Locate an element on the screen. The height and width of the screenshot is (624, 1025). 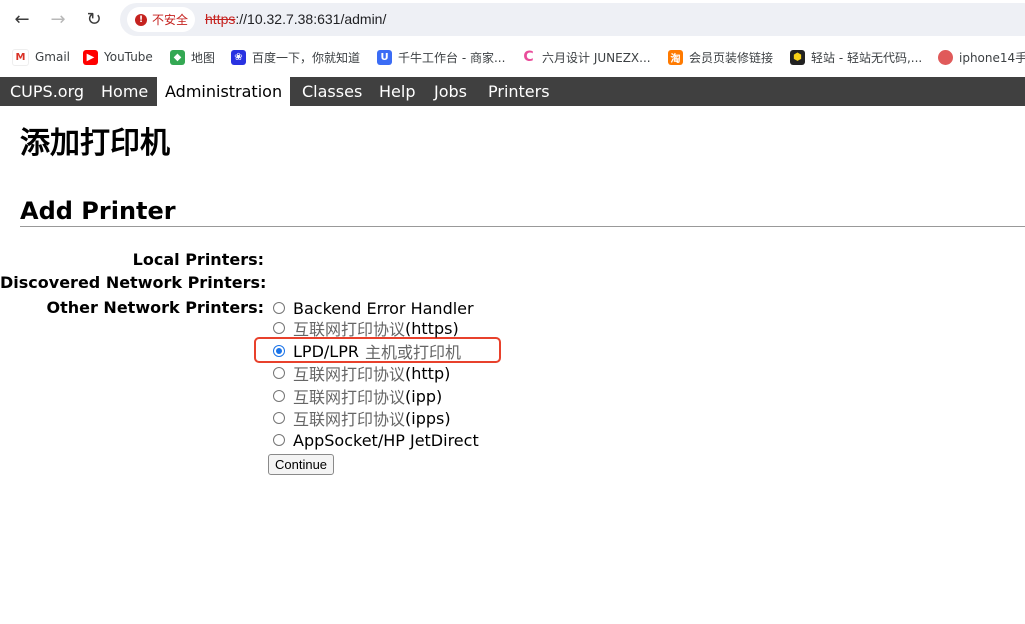
option-ipp-https: 互联网打印协议 (https) is located at coordinates (366, 328).